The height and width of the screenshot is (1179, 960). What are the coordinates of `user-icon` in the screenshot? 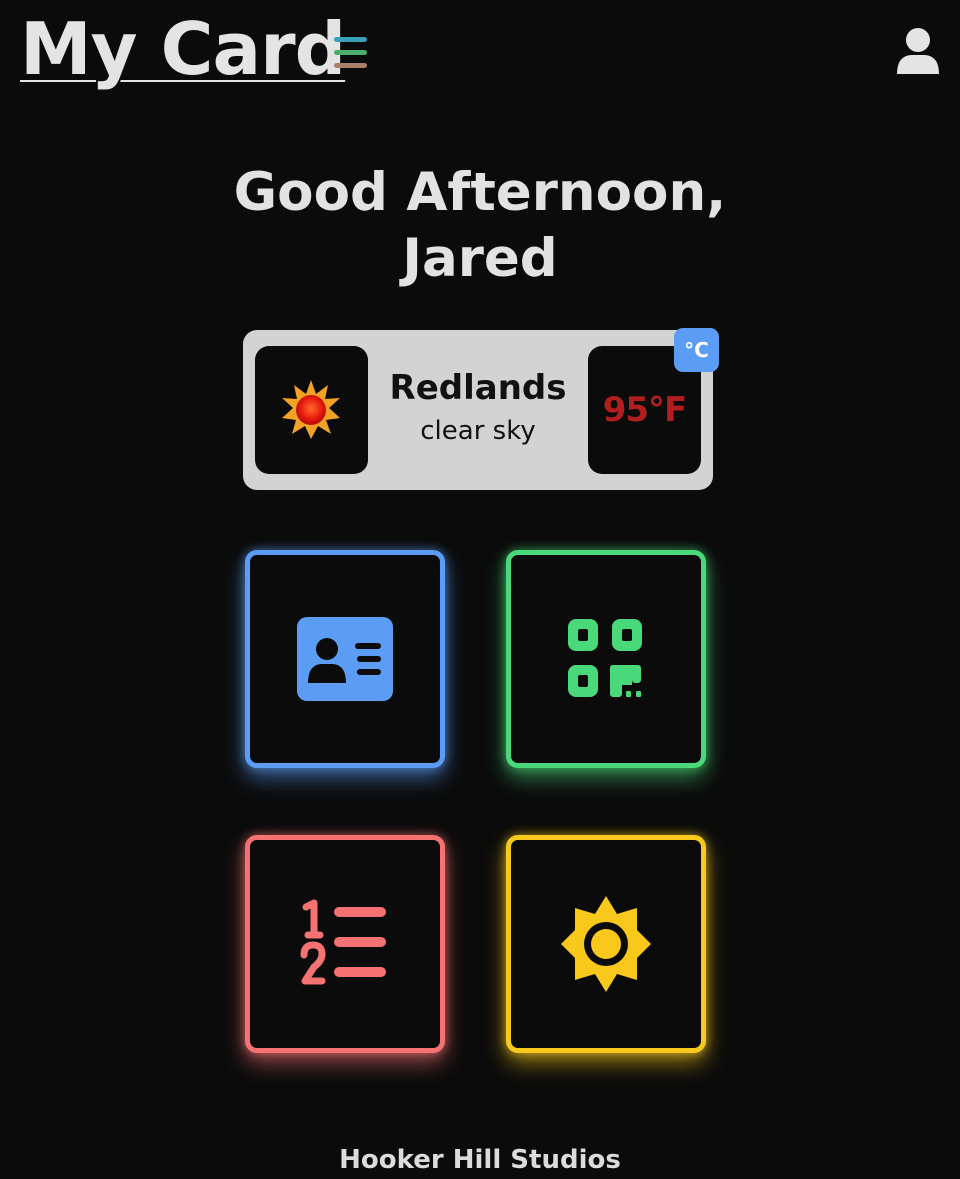 It's located at (918, 51).